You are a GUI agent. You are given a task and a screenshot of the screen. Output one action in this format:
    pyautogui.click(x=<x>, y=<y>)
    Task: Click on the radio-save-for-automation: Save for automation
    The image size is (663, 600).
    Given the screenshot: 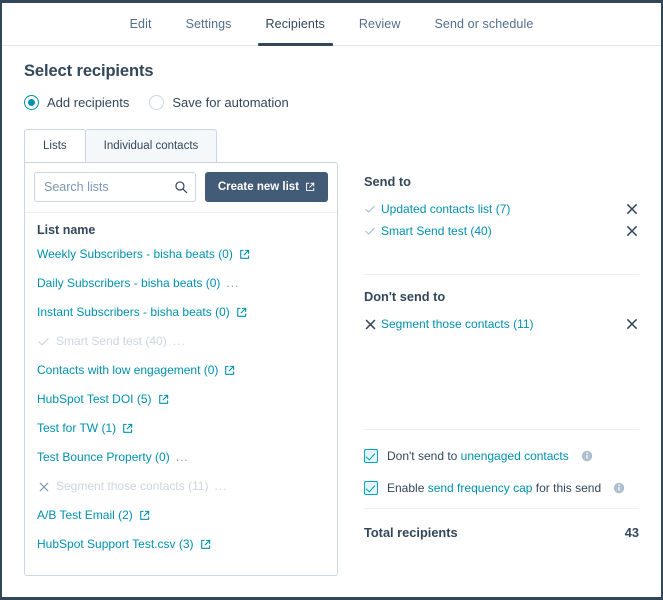 What is the action you would take?
    pyautogui.click(x=219, y=102)
    